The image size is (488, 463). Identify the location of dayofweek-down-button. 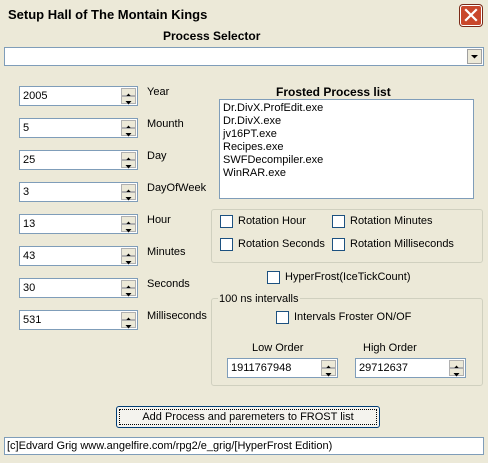
(128, 196).